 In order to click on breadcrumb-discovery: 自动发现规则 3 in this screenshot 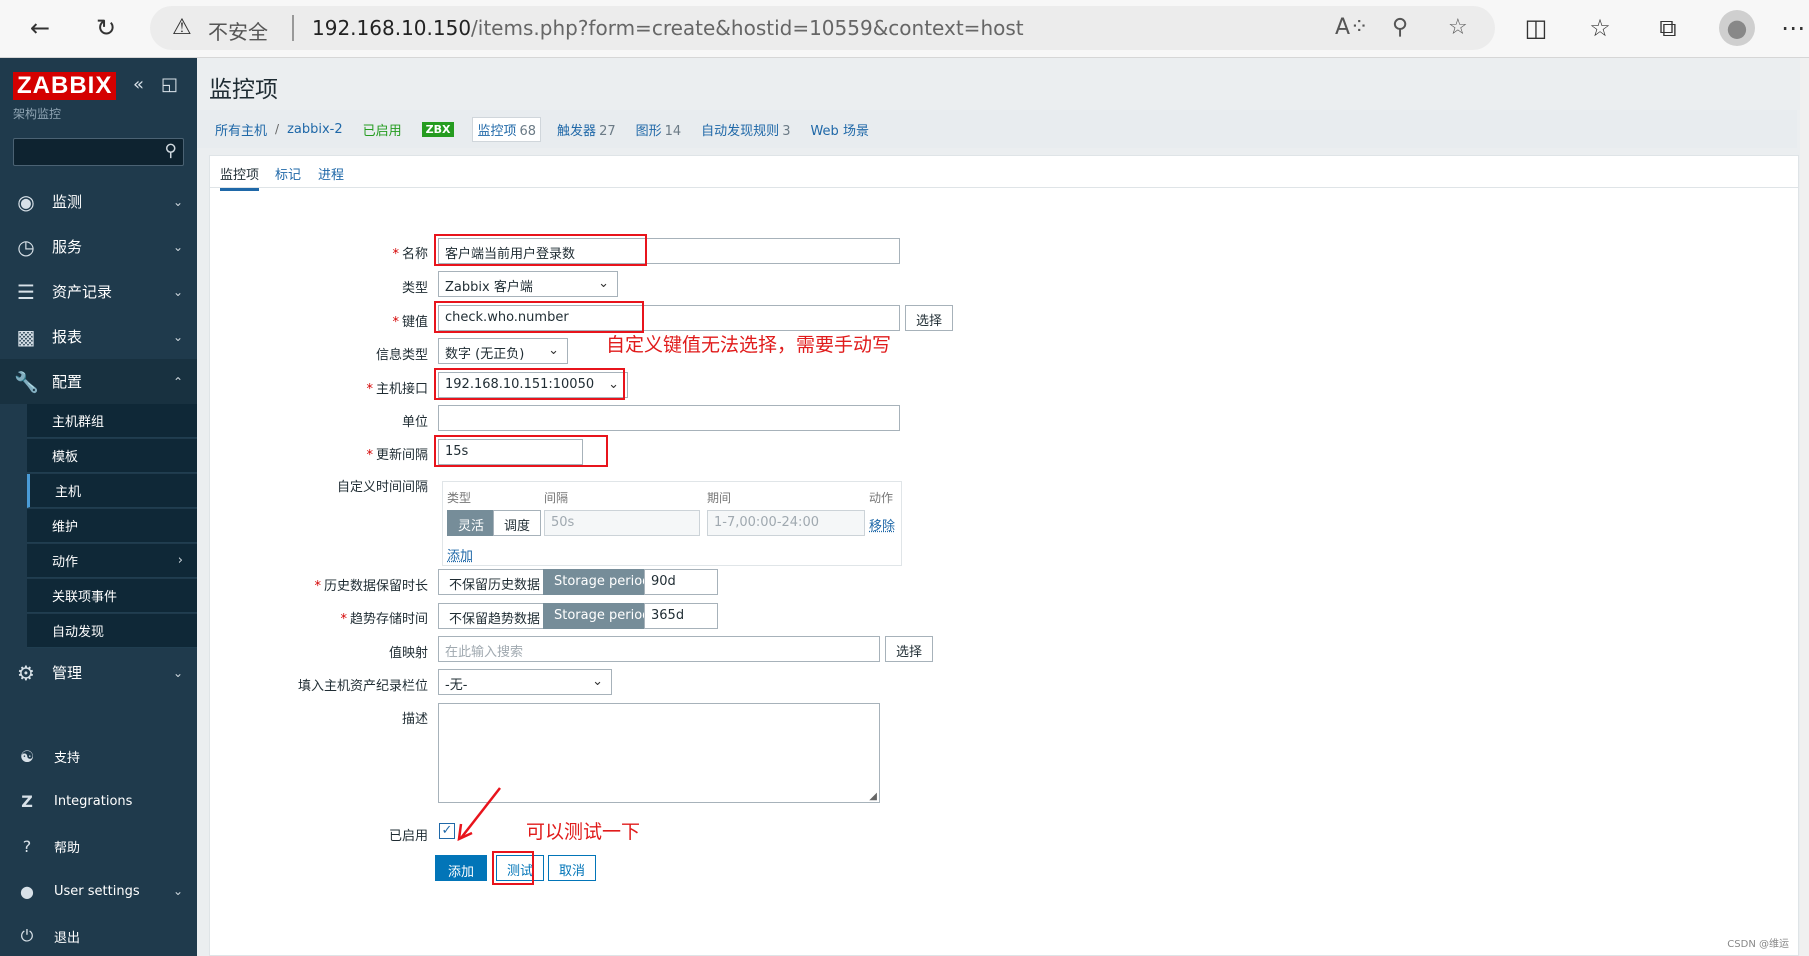, I will do `click(745, 129)`.